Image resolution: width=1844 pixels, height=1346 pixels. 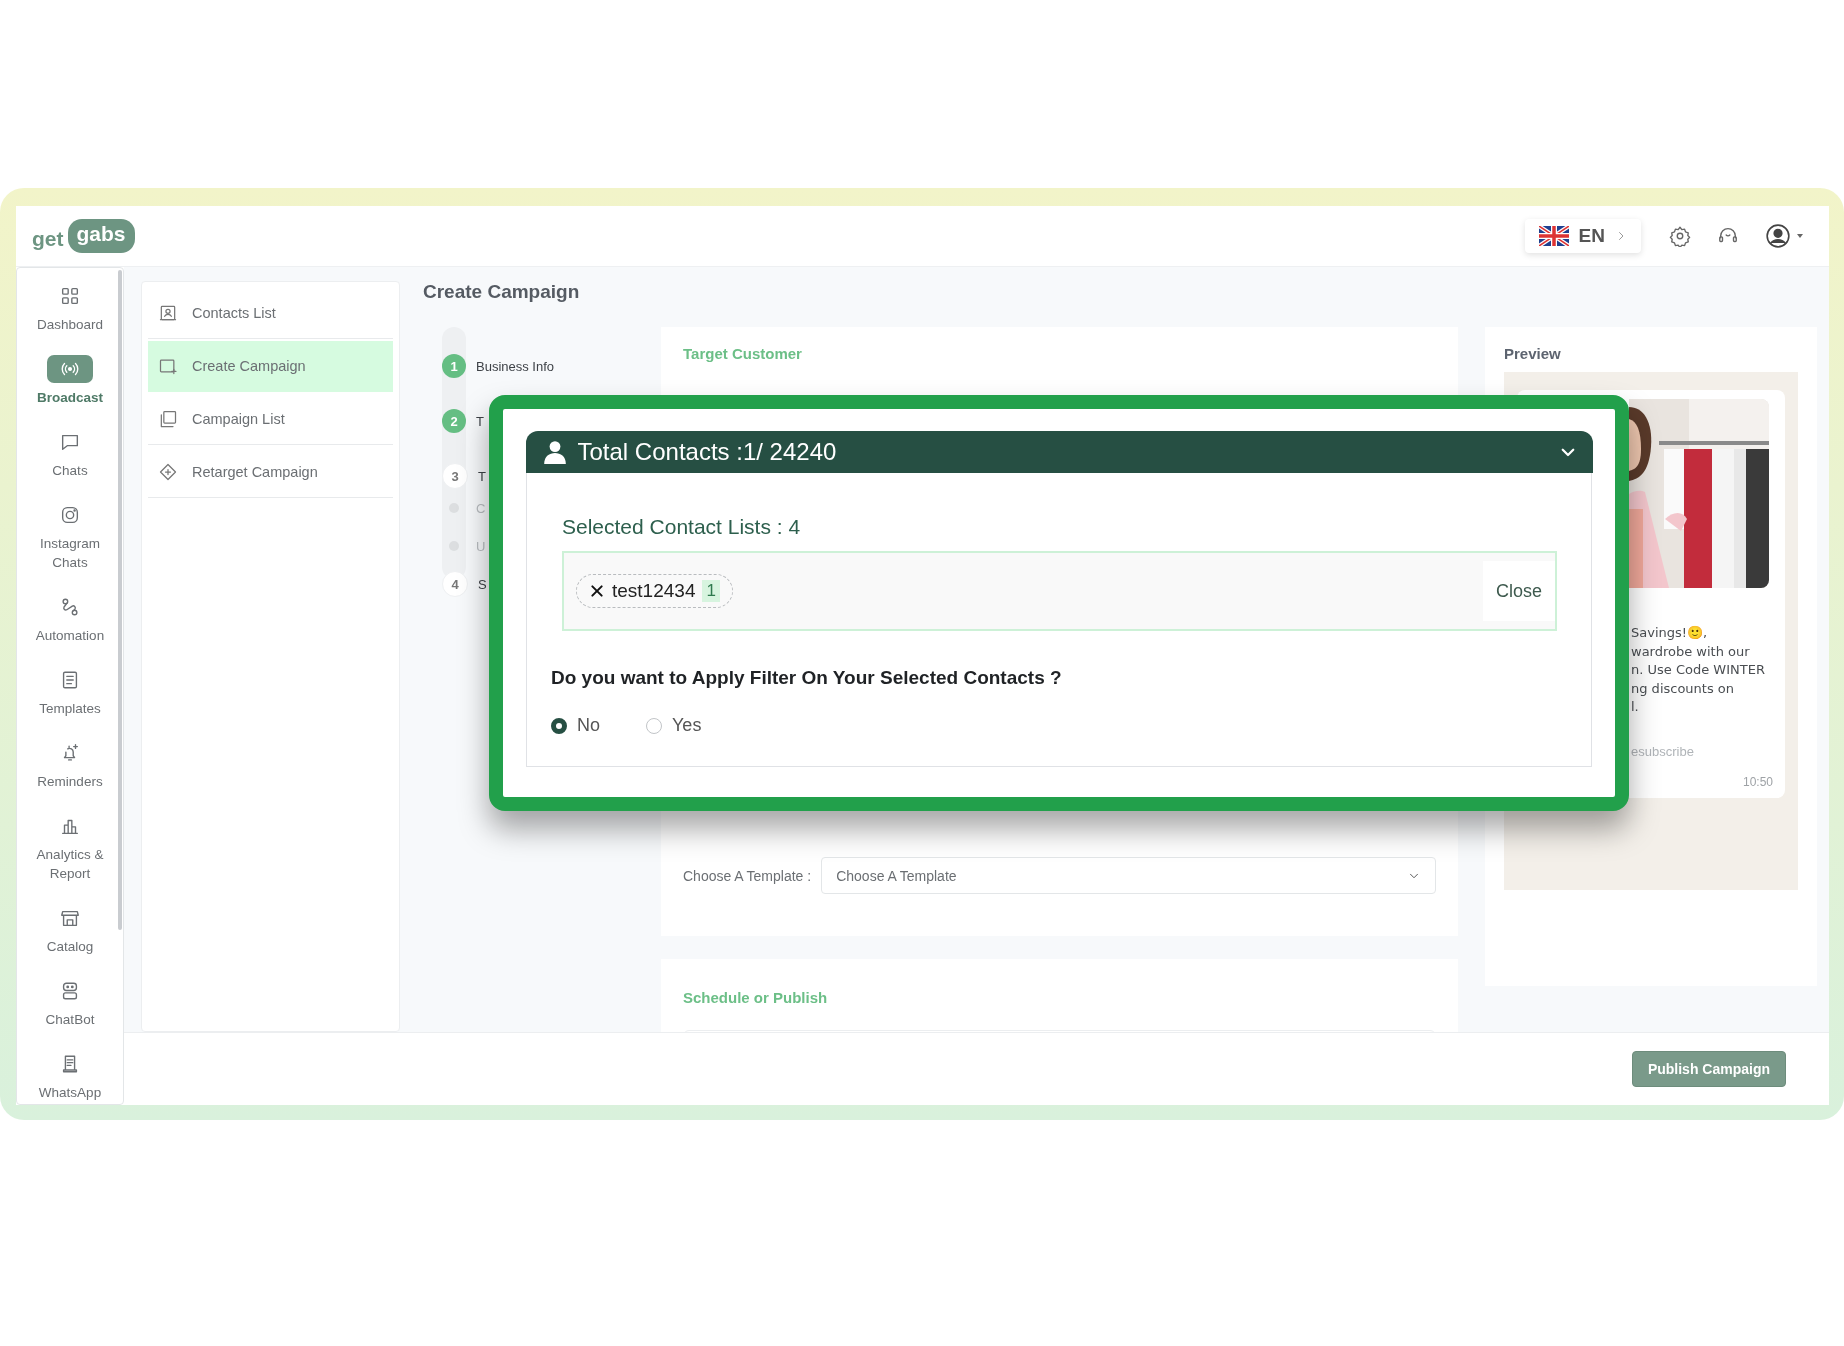 I want to click on step-label: Business Info, so click(x=515, y=366).